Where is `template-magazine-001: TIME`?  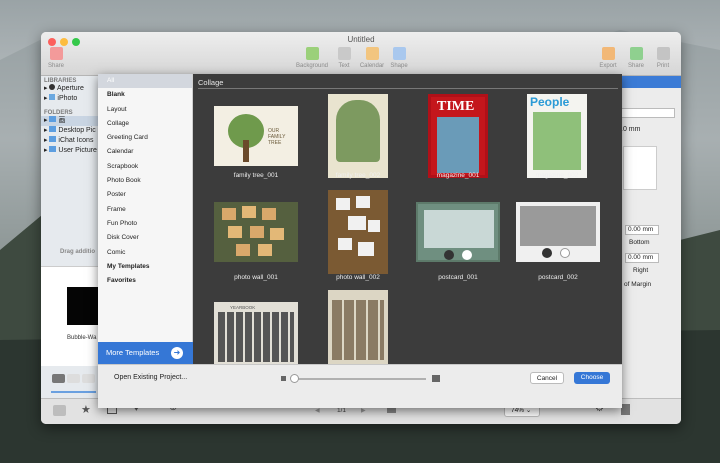 template-magazine-001: TIME is located at coordinates (458, 136).